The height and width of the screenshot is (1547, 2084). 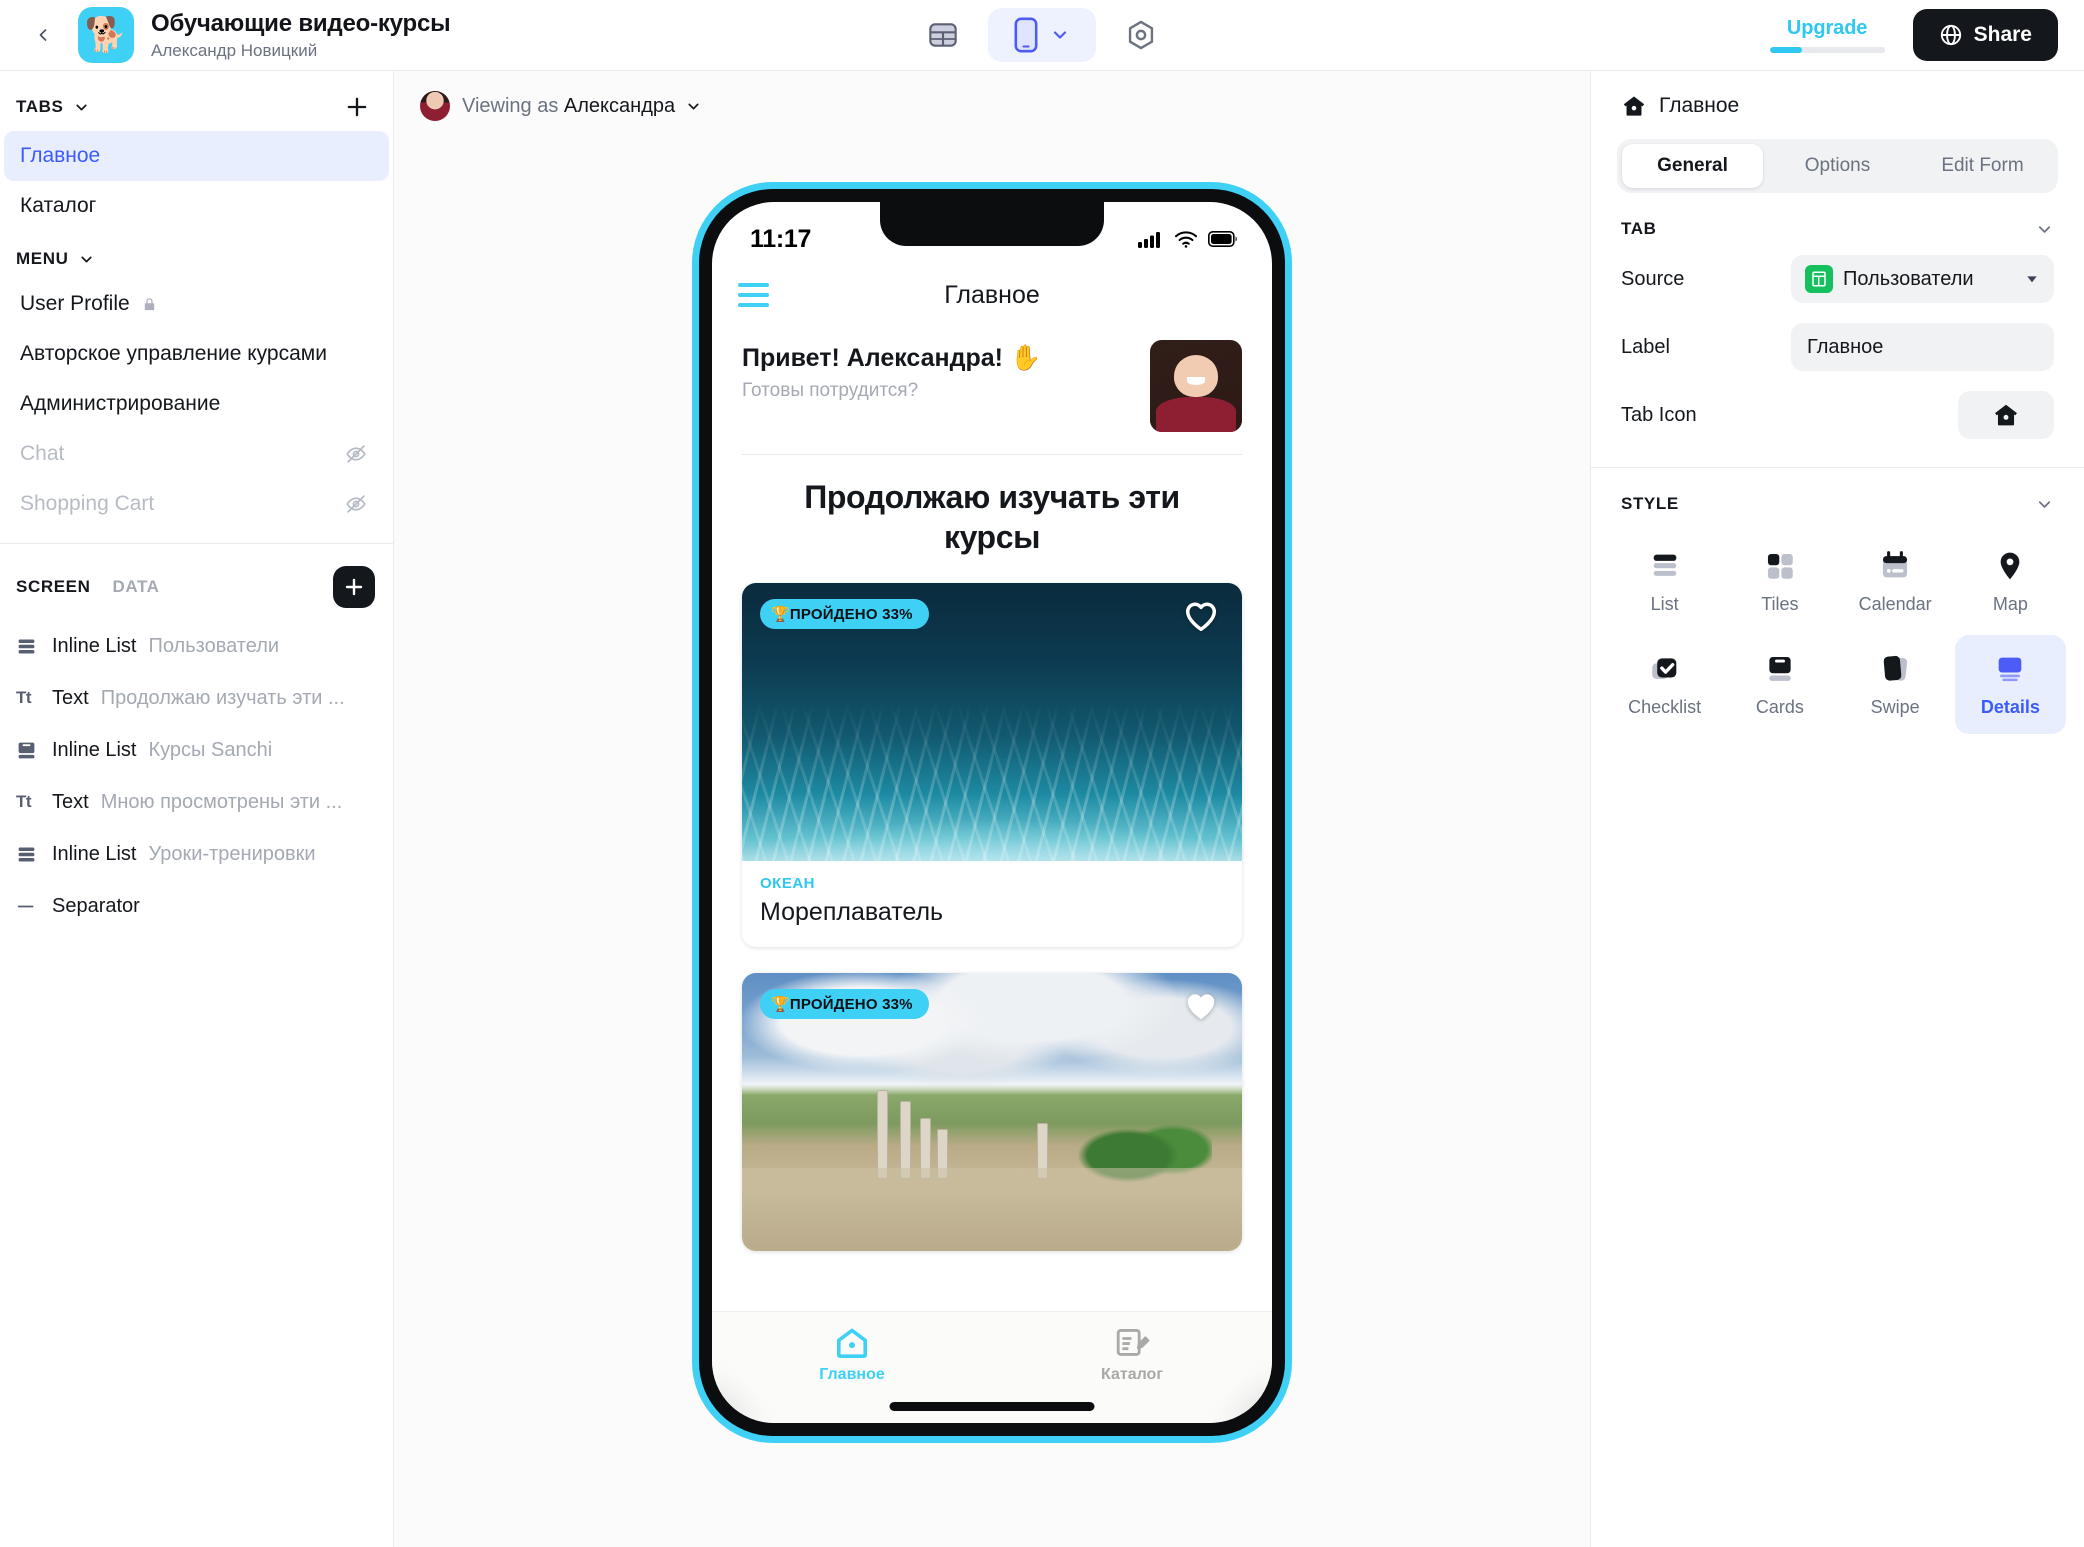 I want to click on sidebar-menu-label: Администрирование, so click(x=120, y=403).